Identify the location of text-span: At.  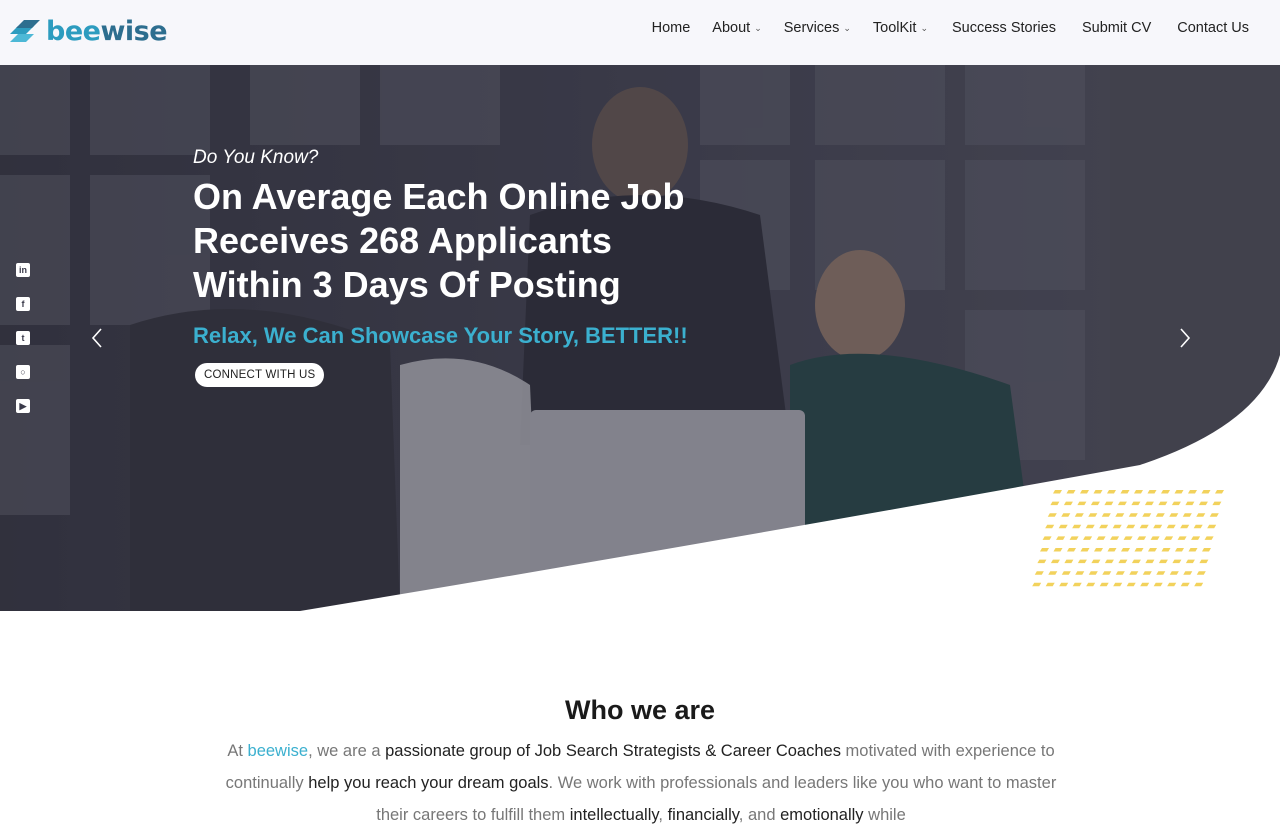
(237, 751).